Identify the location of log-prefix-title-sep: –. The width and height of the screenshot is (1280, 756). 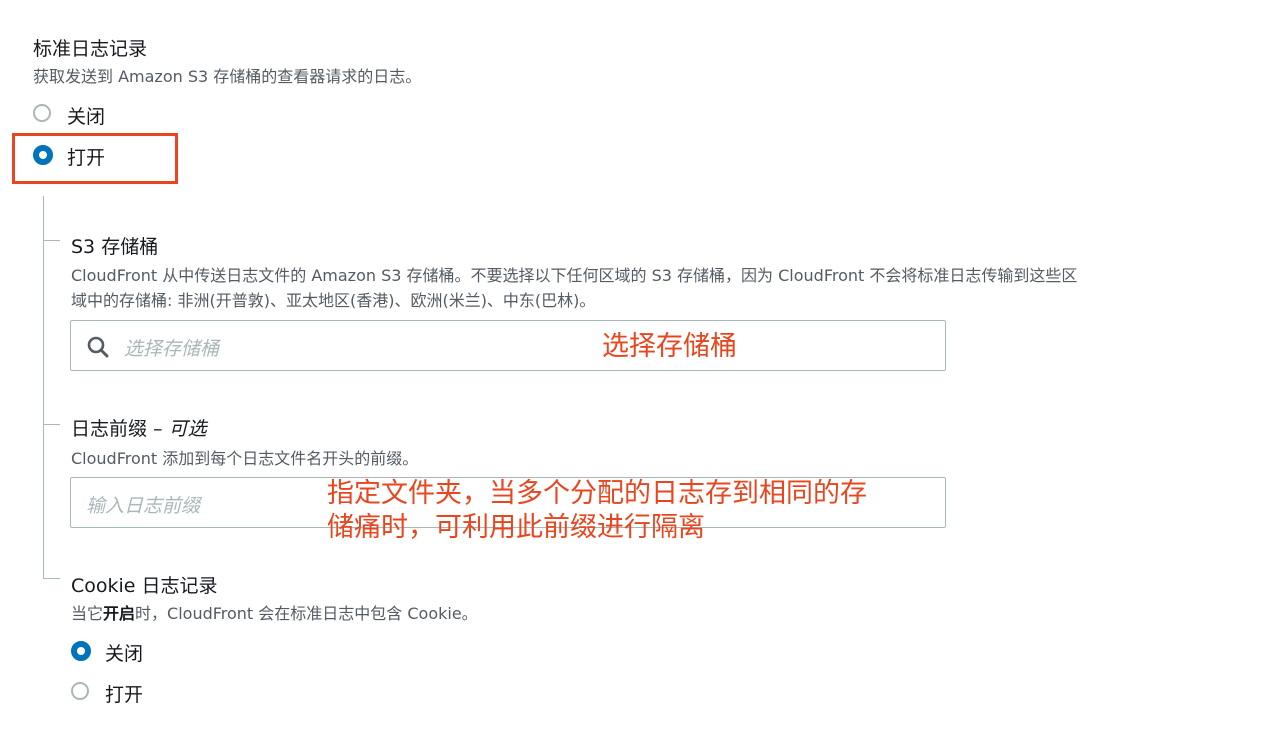
(158, 429).